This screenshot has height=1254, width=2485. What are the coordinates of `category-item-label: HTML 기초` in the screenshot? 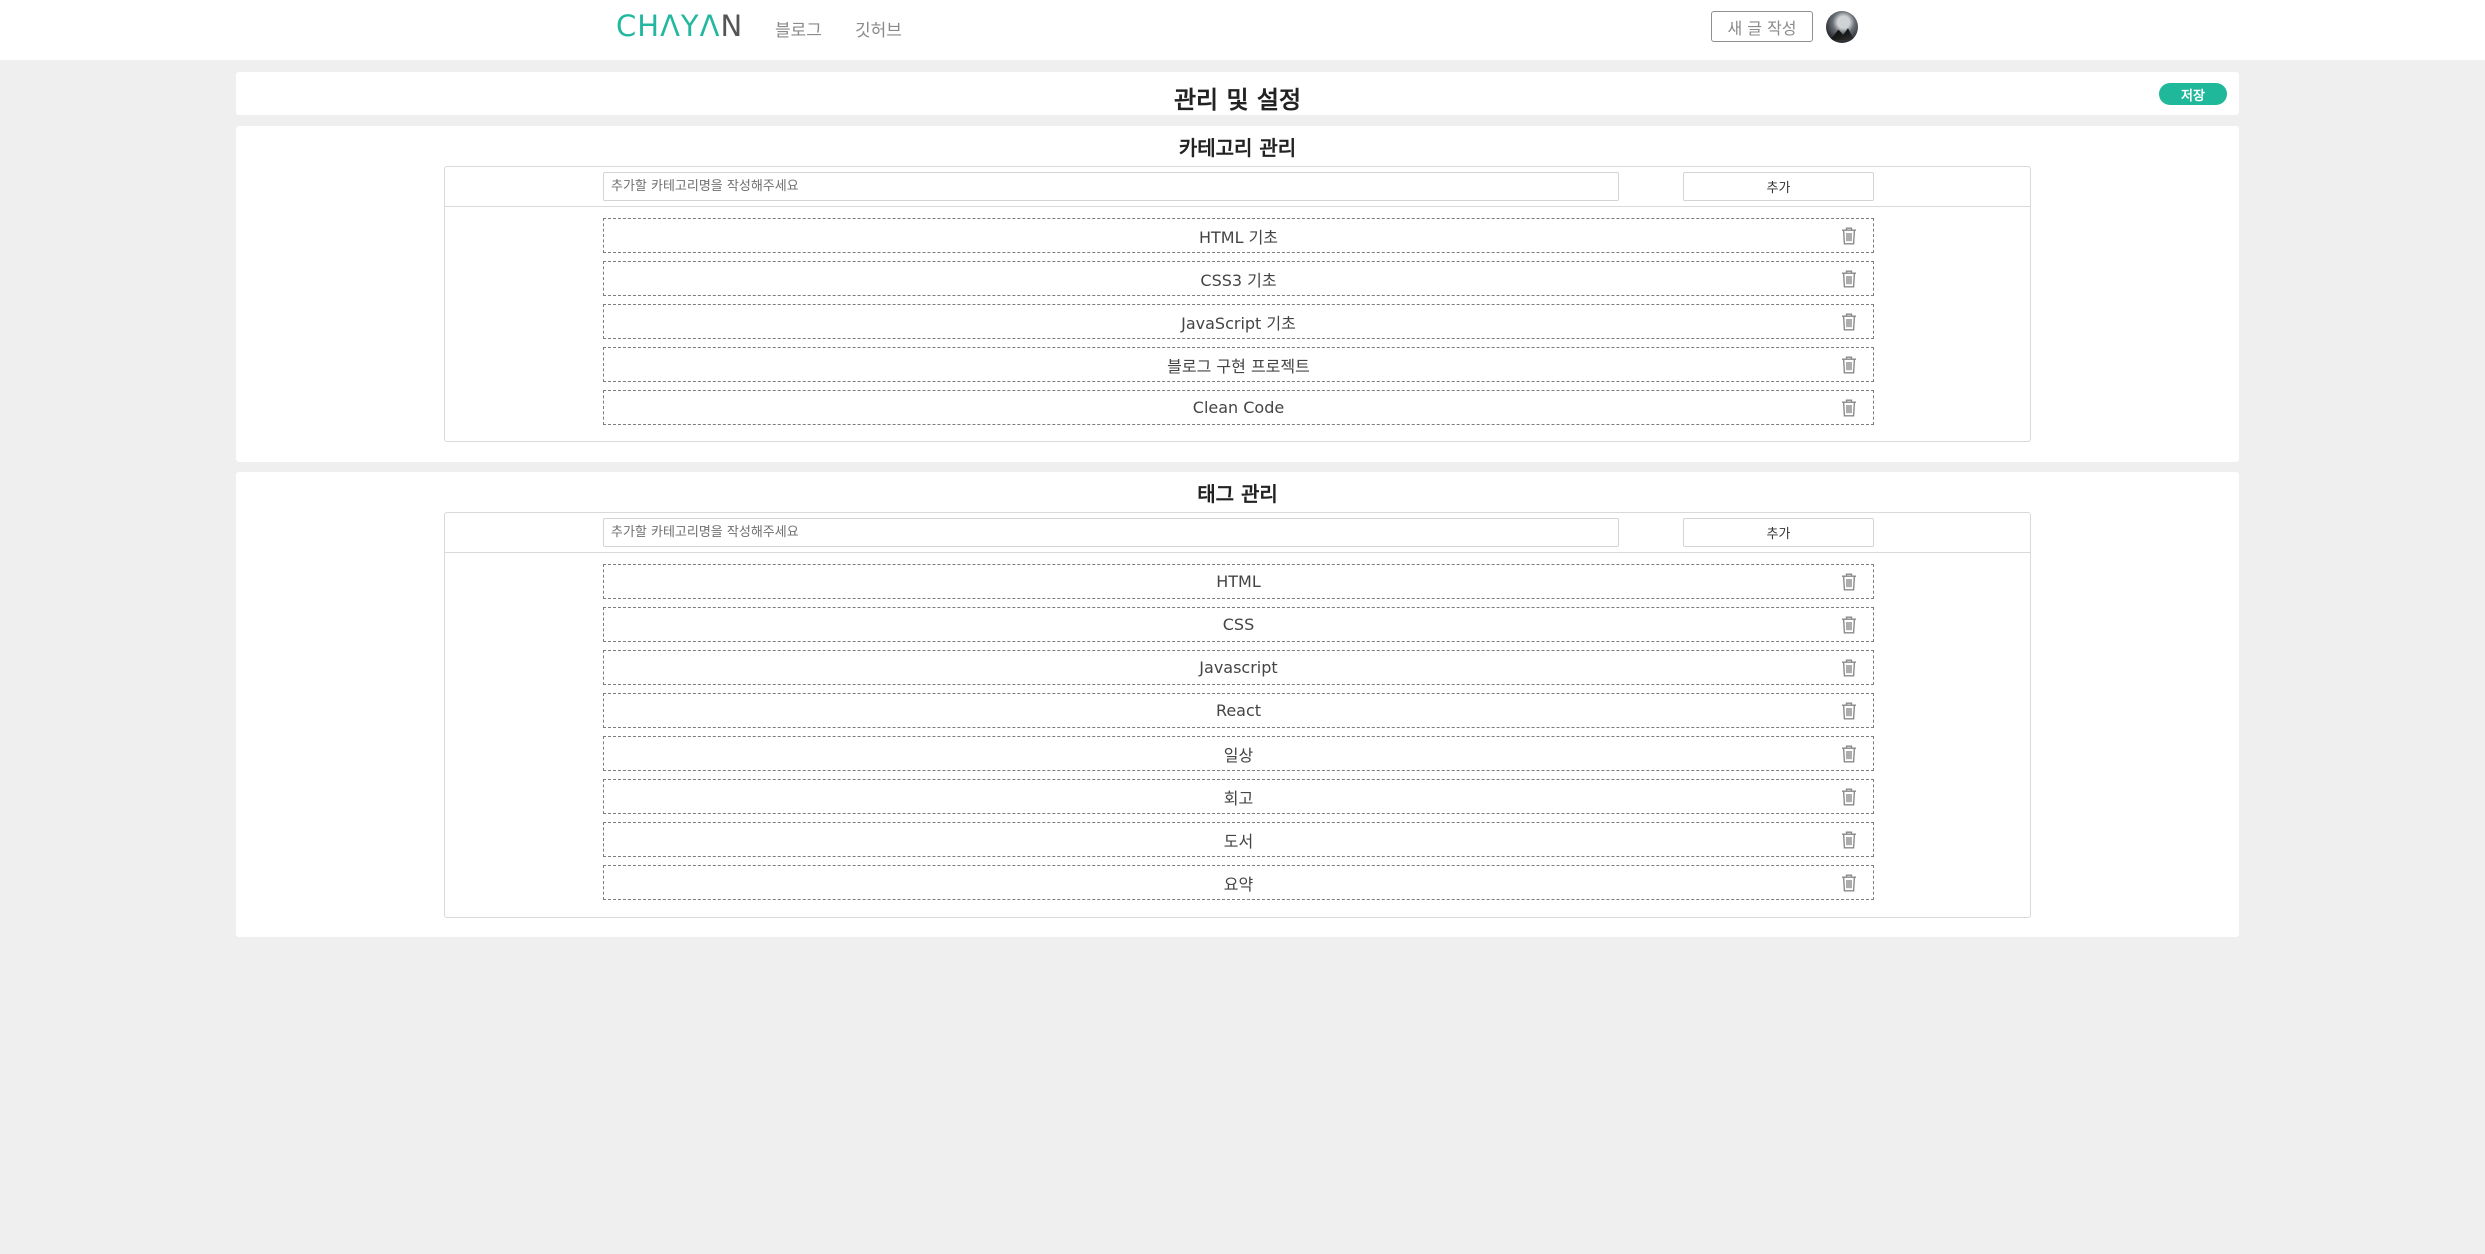 It's located at (1238, 237).